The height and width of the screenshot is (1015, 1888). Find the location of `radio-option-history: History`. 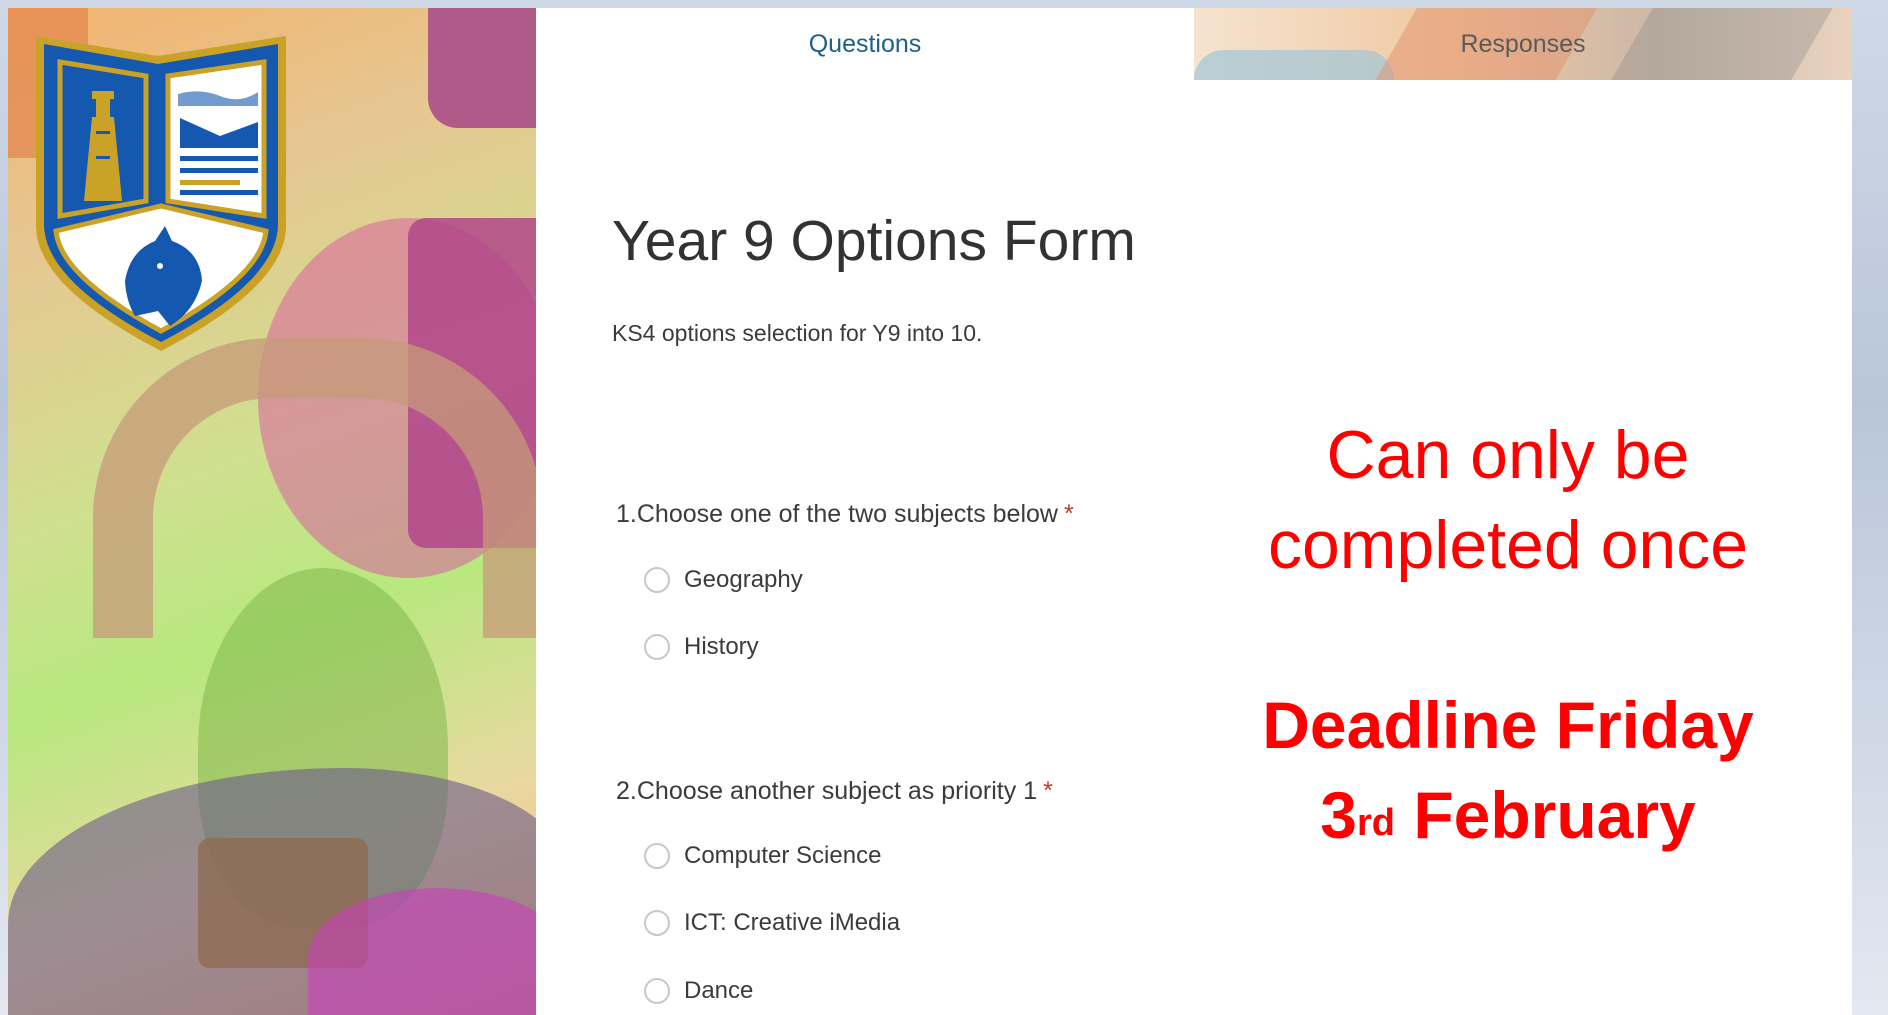

radio-option-history: History is located at coordinates (701, 647).